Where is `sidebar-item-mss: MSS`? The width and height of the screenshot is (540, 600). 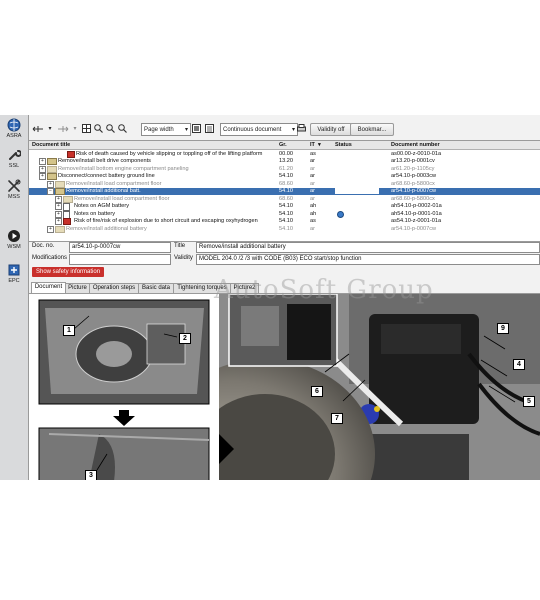 sidebar-item-mss: MSS is located at coordinates (14, 189).